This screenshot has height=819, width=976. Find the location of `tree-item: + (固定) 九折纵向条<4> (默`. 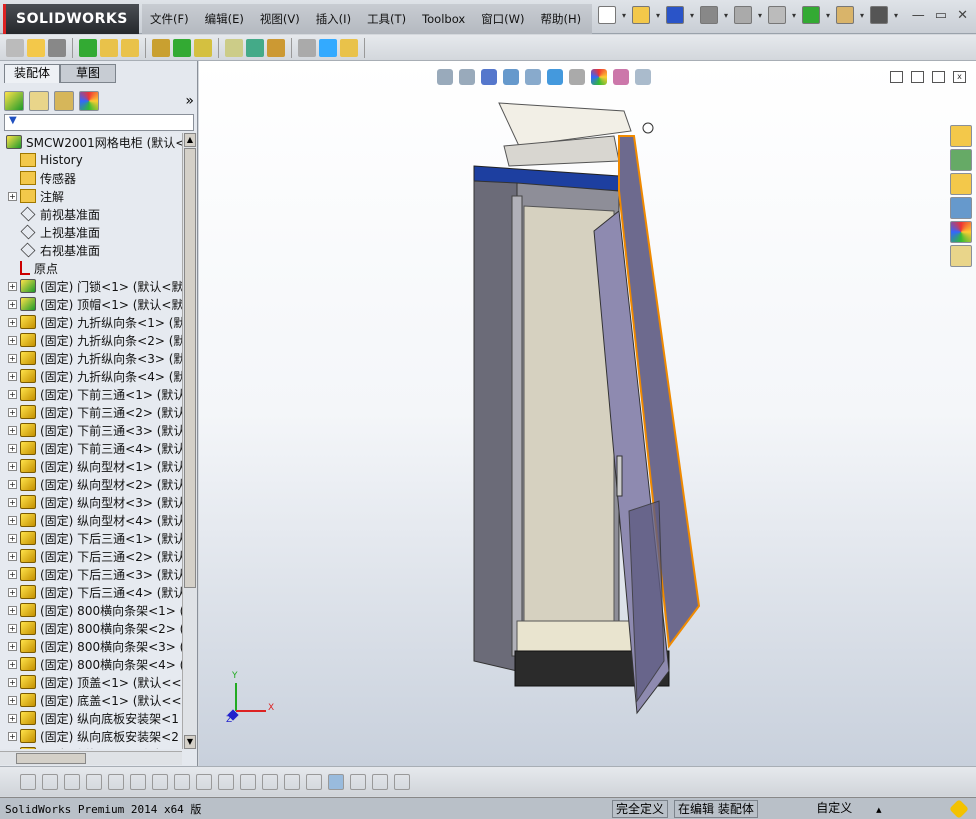

tree-item: + (固定) 九折纵向条<4> (默 is located at coordinates (91, 376).